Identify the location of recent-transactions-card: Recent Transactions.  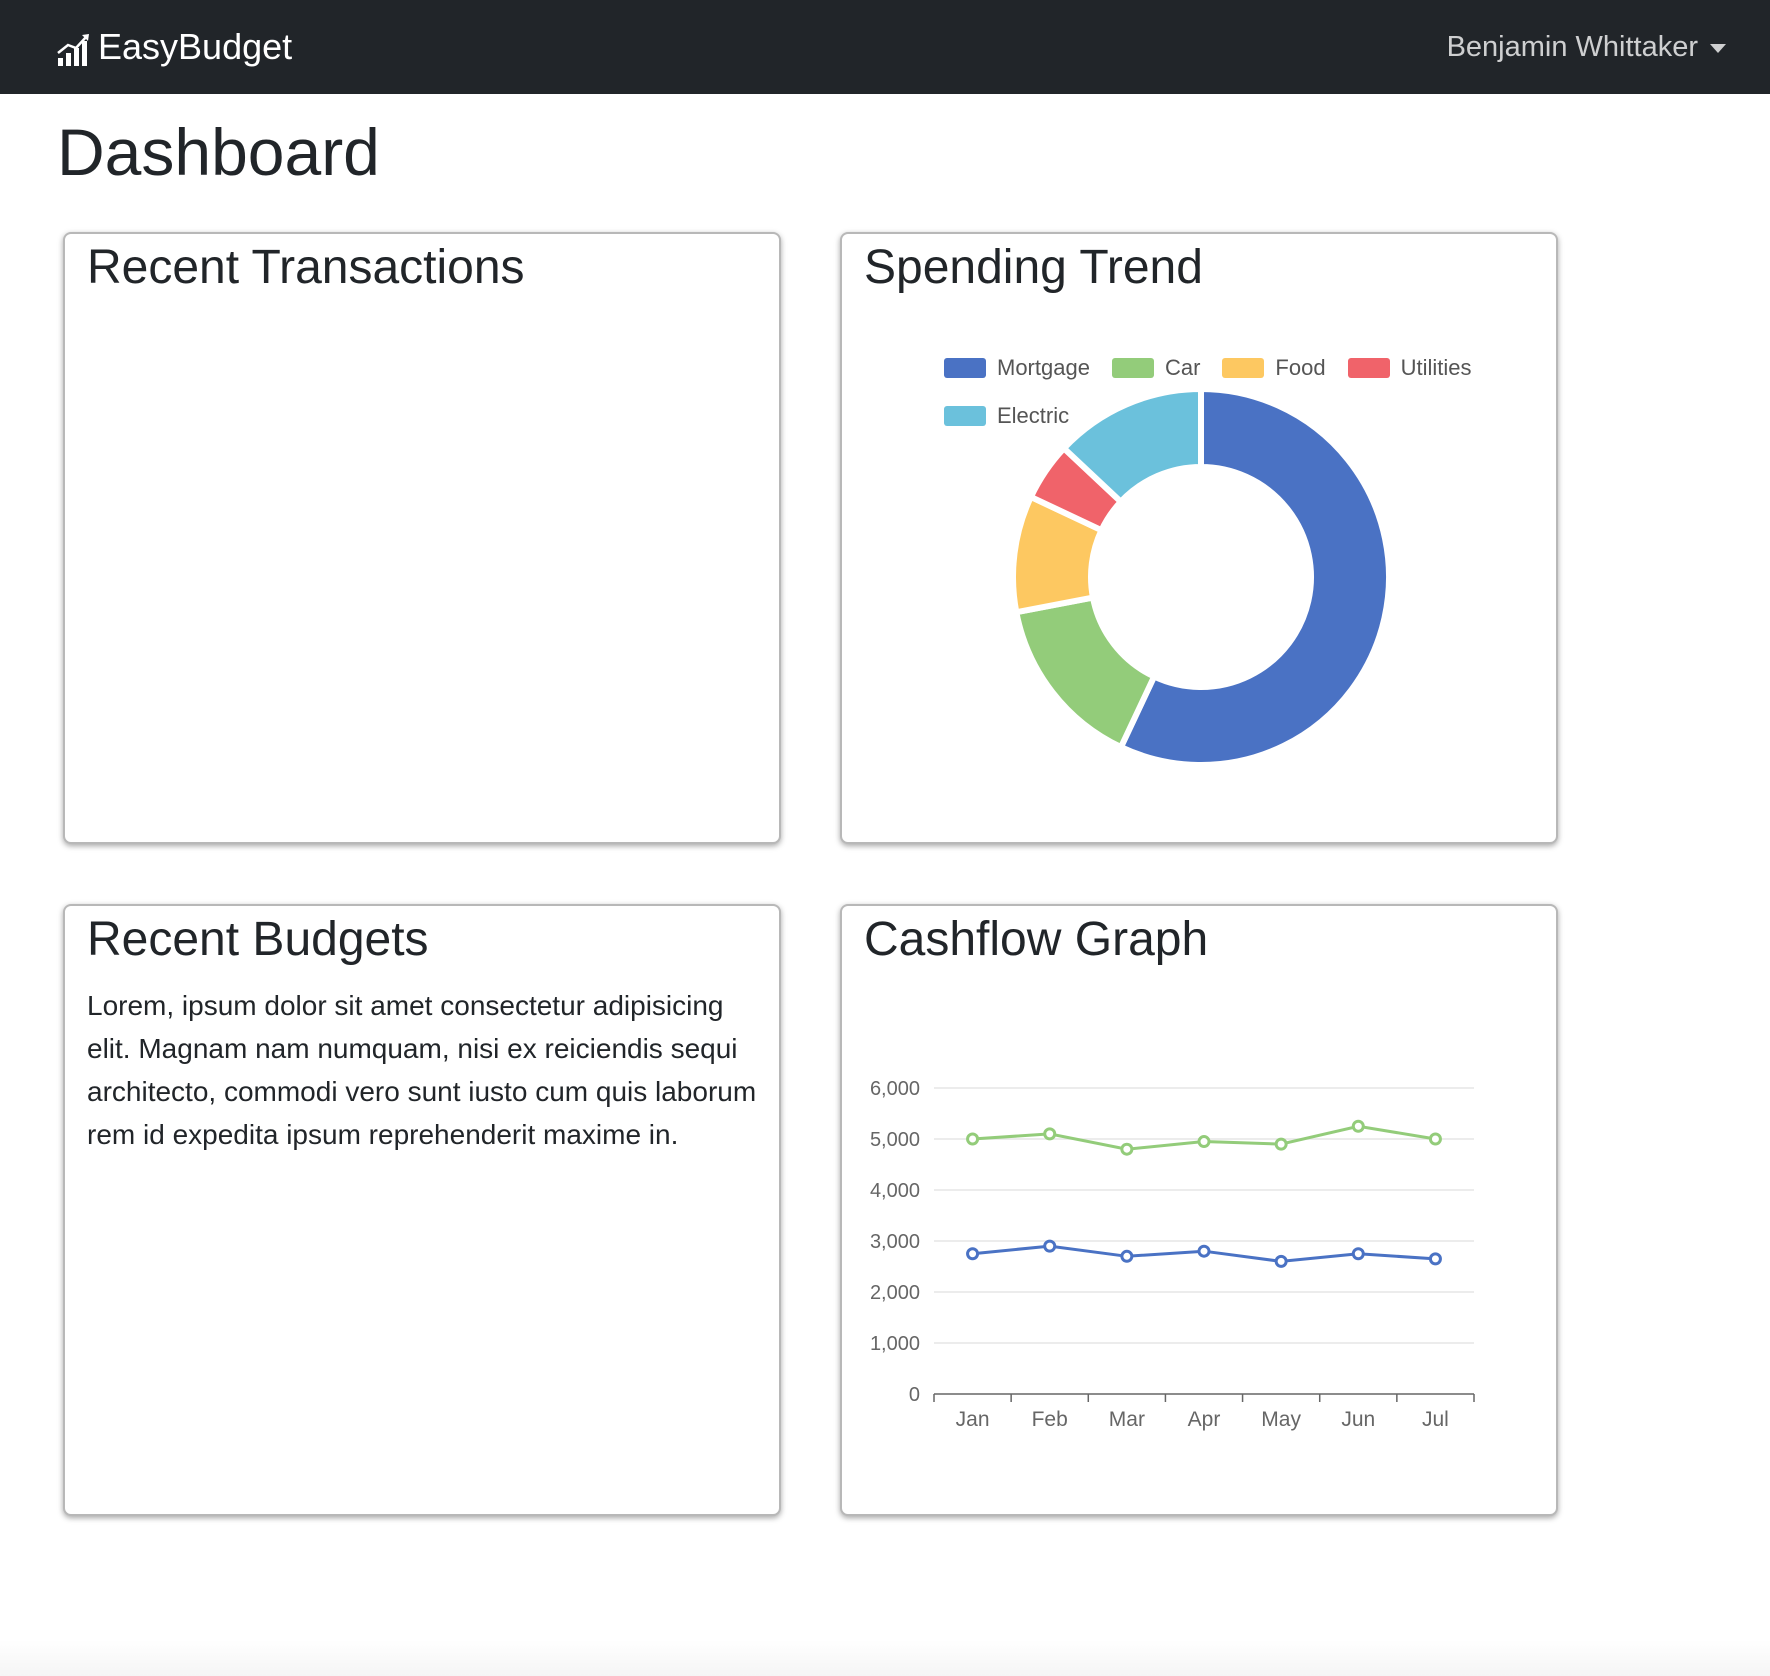
(422, 538).